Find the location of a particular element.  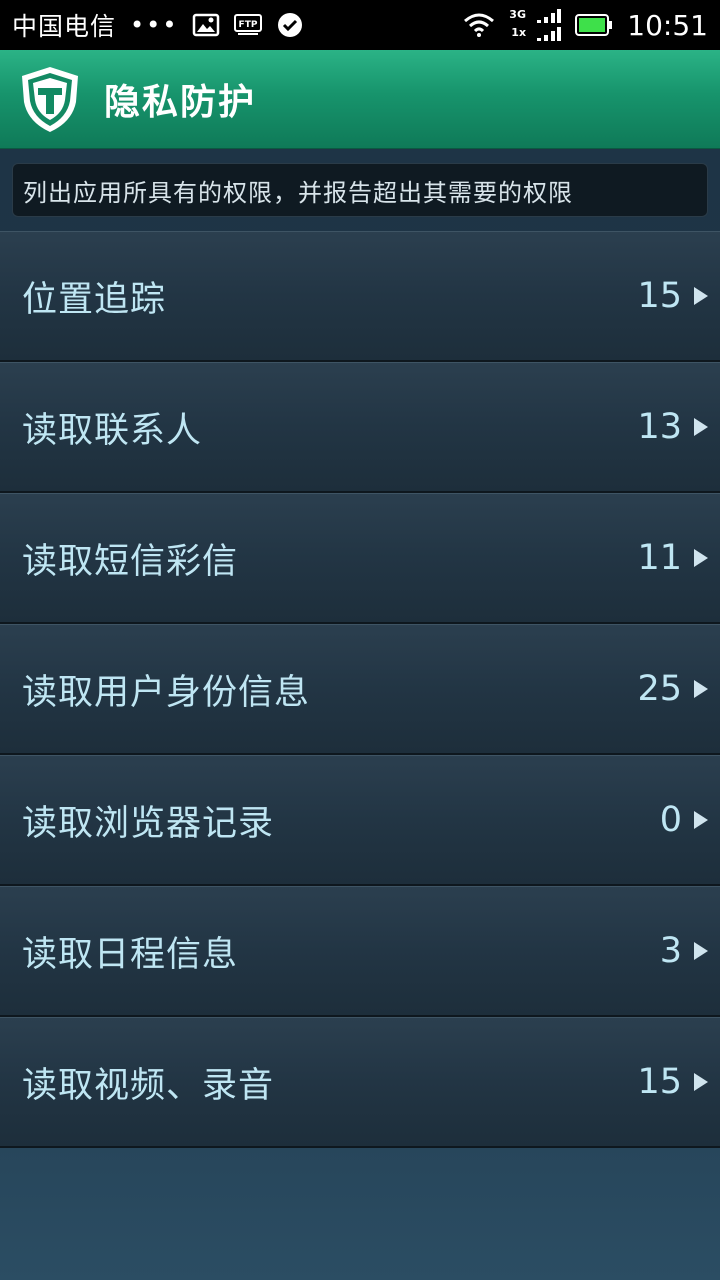

notification-dots: ••• is located at coordinates (154, 25).